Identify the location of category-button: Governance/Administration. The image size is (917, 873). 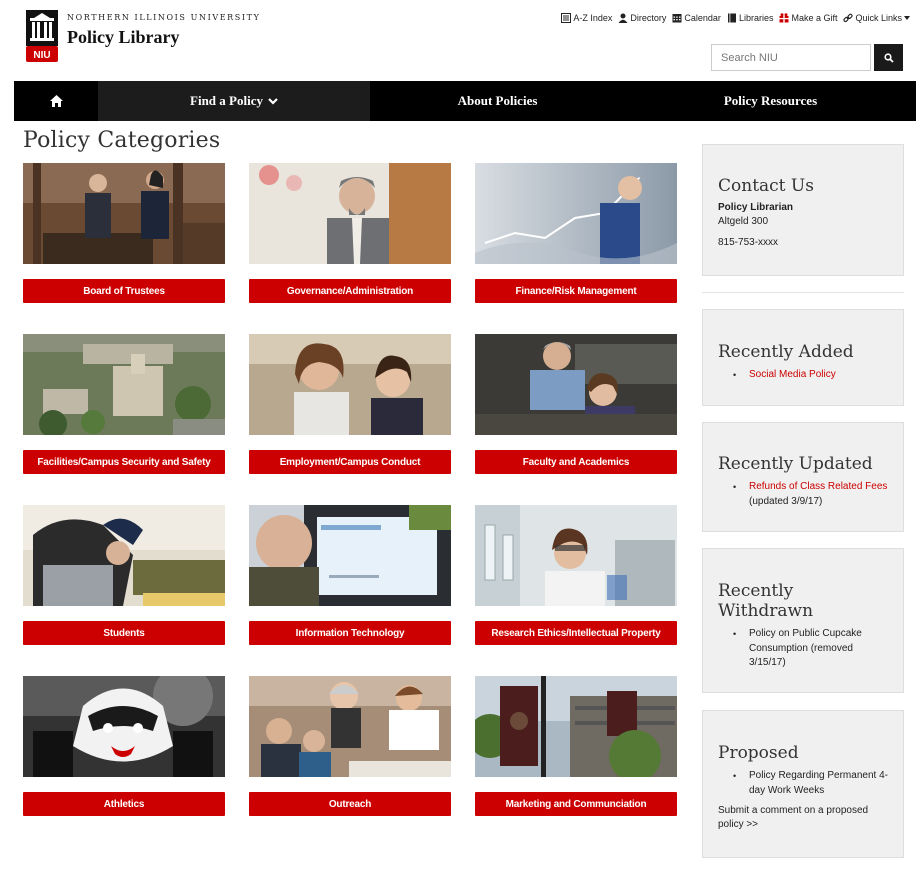
(350, 291).